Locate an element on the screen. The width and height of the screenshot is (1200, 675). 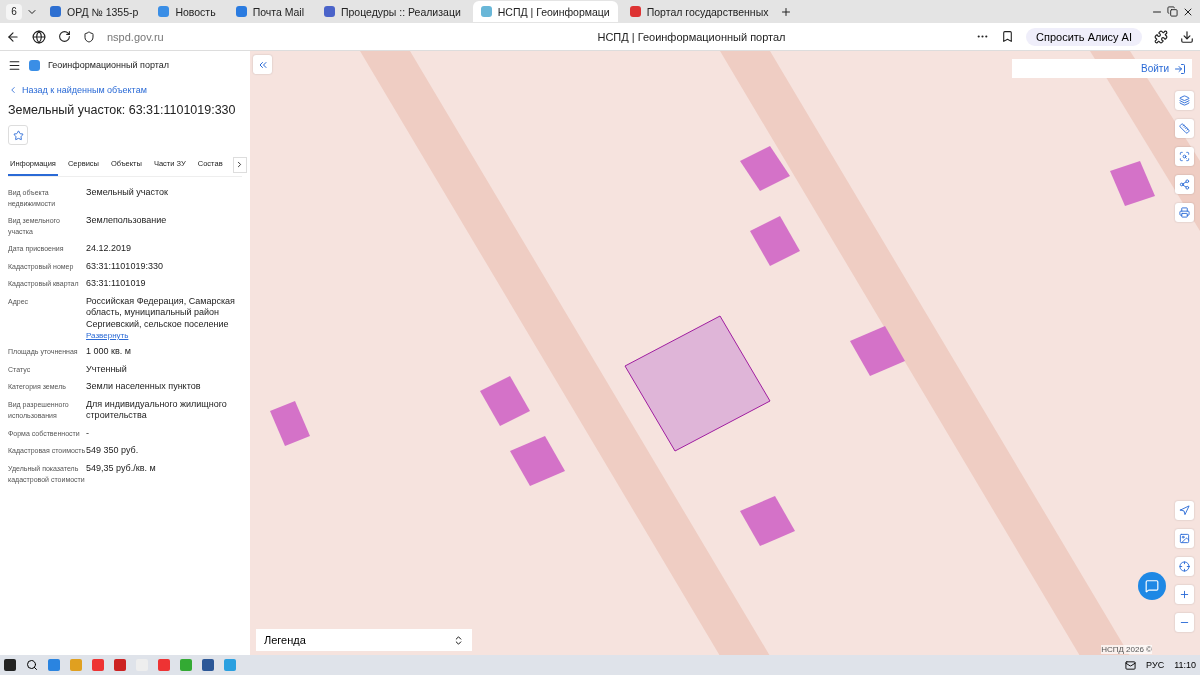
favorite-button is located at coordinates (18, 135).